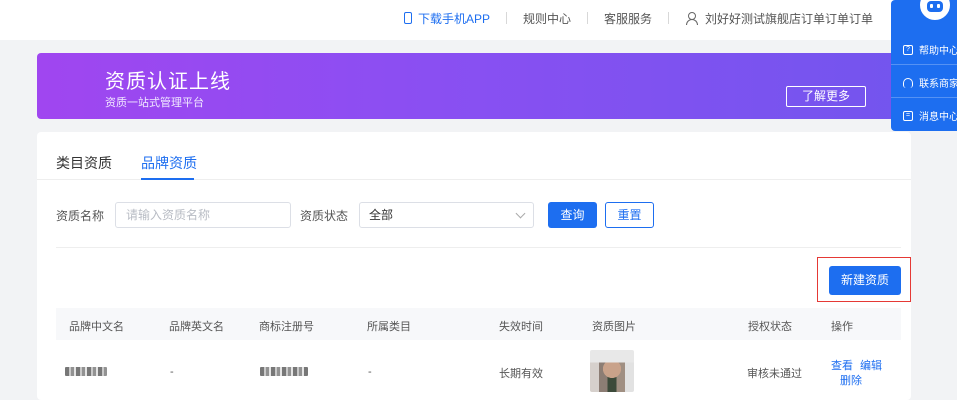  I want to click on message-icon: =, so click(908, 115).